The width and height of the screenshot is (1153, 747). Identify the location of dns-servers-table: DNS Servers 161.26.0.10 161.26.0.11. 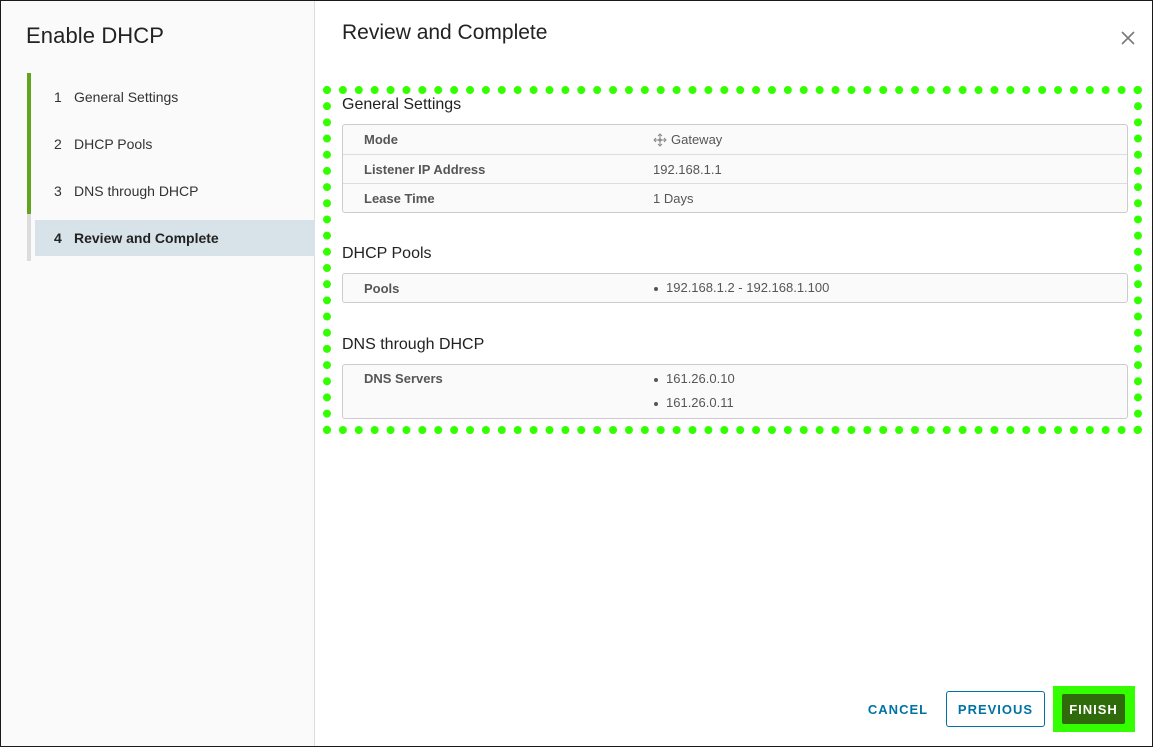
(735, 391).